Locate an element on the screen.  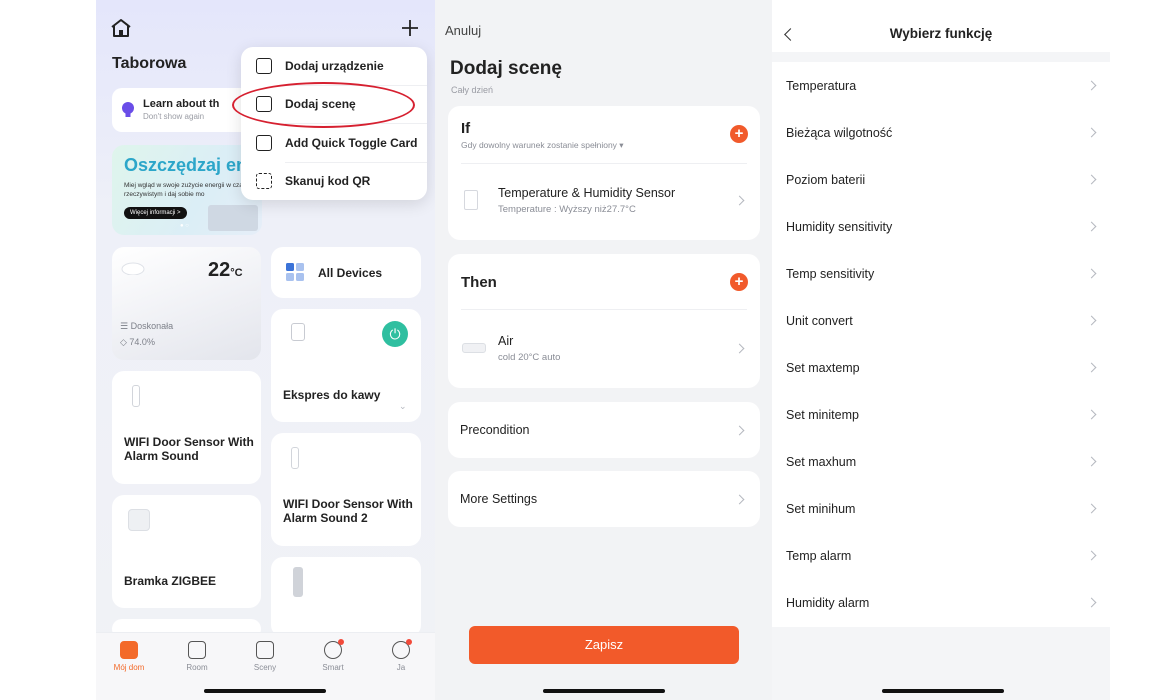
if-device-name: Temperature & Humidity Sensor is located at coordinates (586, 193).